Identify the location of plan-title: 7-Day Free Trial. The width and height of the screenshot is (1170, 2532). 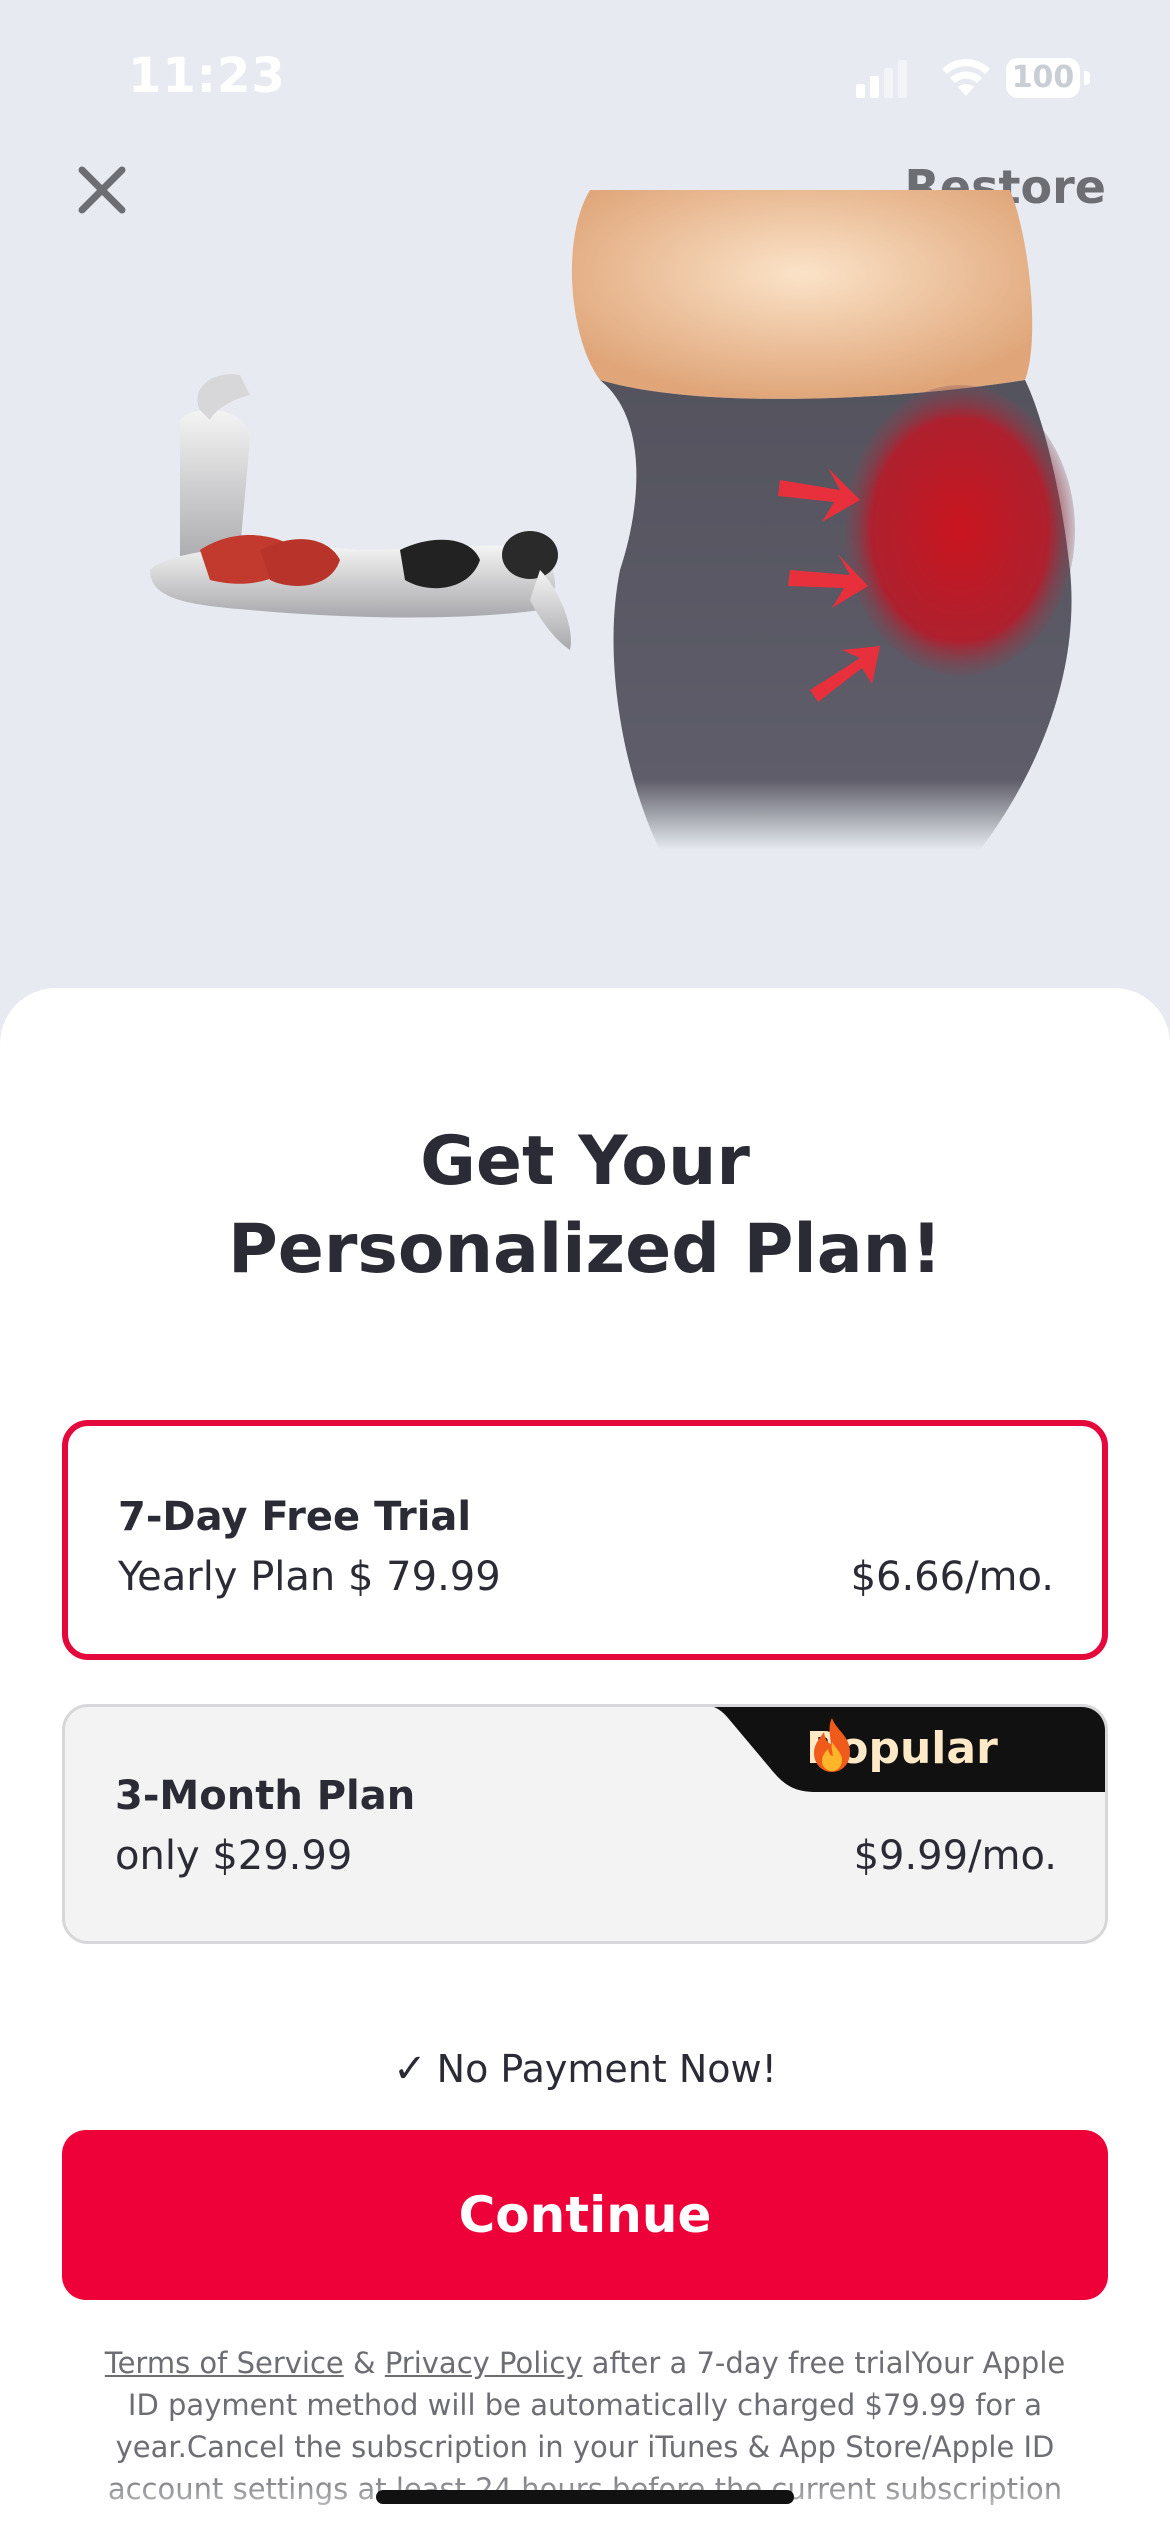
(295, 1517).